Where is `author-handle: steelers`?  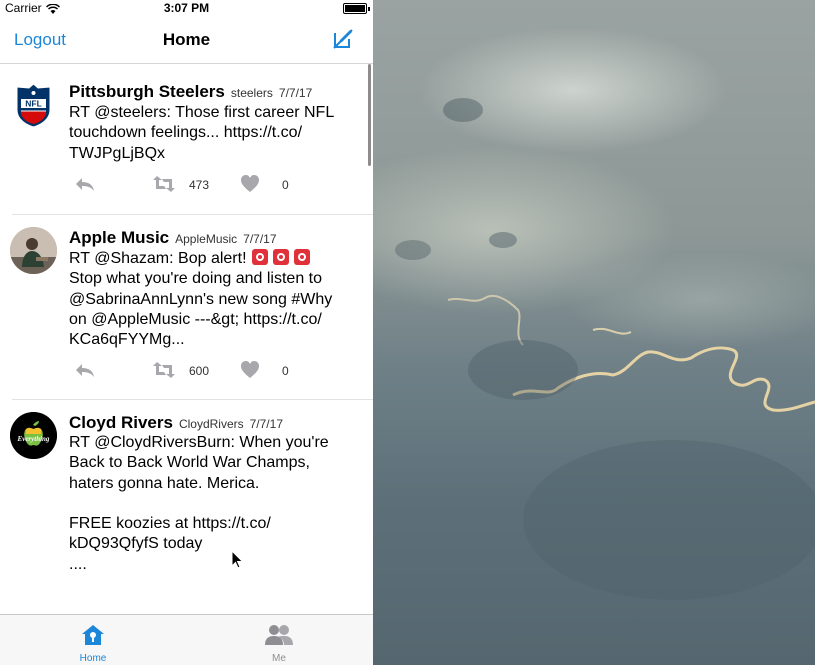
author-handle: steelers is located at coordinates (252, 93).